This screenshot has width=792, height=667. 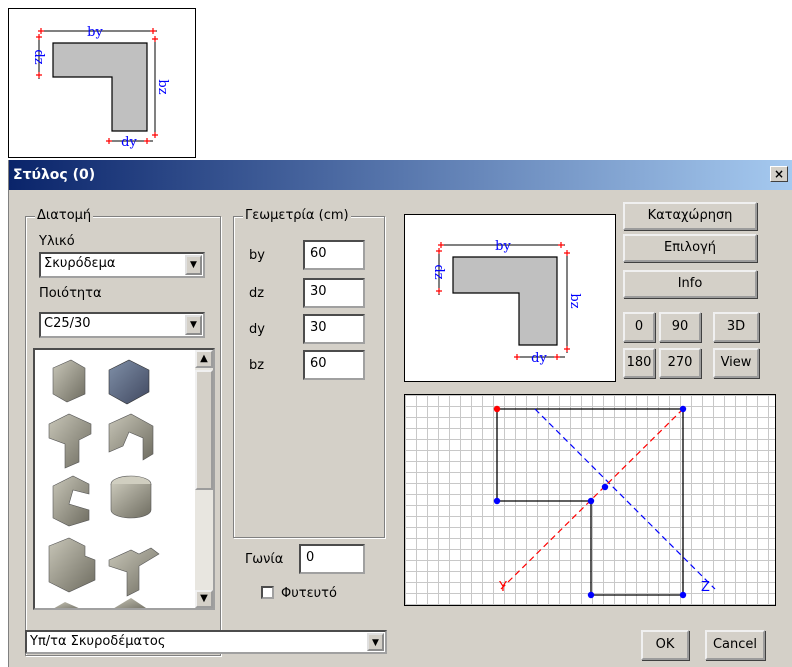 I want to click on grid-drawing: Y Z, so click(x=604, y=502).